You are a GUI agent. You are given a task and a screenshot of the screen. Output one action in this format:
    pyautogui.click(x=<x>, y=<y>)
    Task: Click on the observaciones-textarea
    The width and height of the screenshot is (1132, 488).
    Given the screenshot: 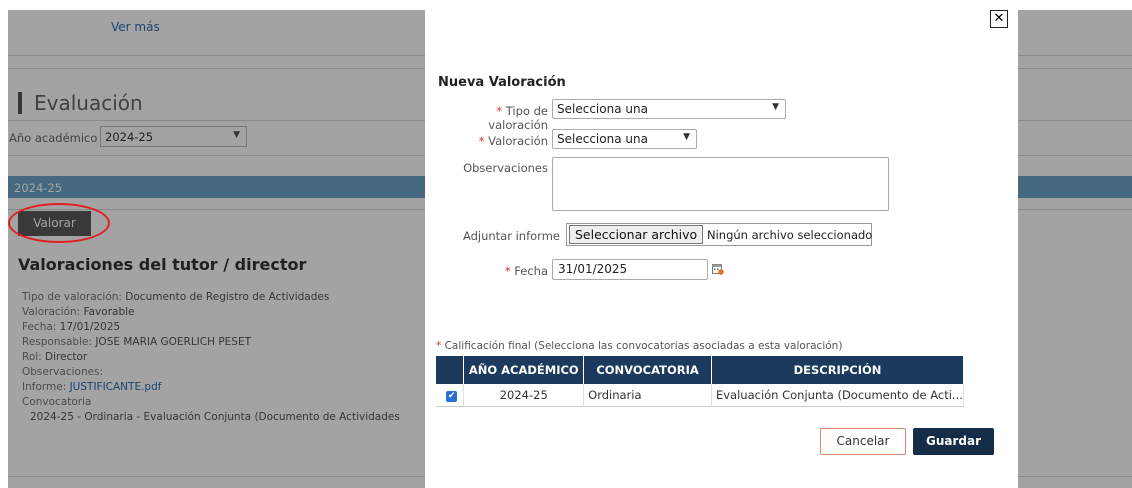 What is the action you would take?
    pyautogui.click(x=720, y=184)
    